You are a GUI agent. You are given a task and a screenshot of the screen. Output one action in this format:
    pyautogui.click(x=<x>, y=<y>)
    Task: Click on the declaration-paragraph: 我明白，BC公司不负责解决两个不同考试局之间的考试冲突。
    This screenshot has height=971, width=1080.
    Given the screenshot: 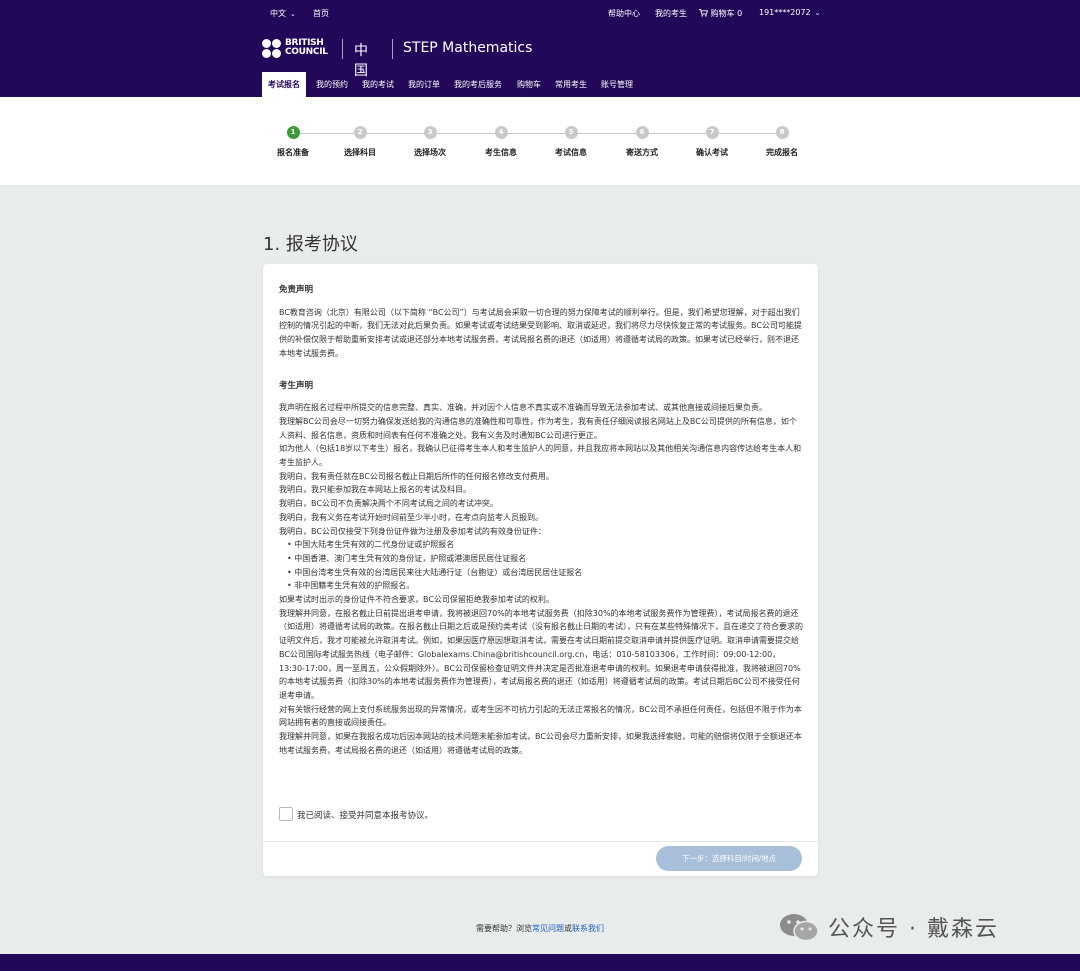 What is the action you would take?
    pyautogui.click(x=388, y=504)
    